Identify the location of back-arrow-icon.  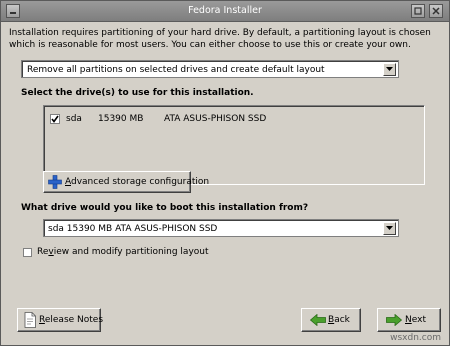
(318, 320).